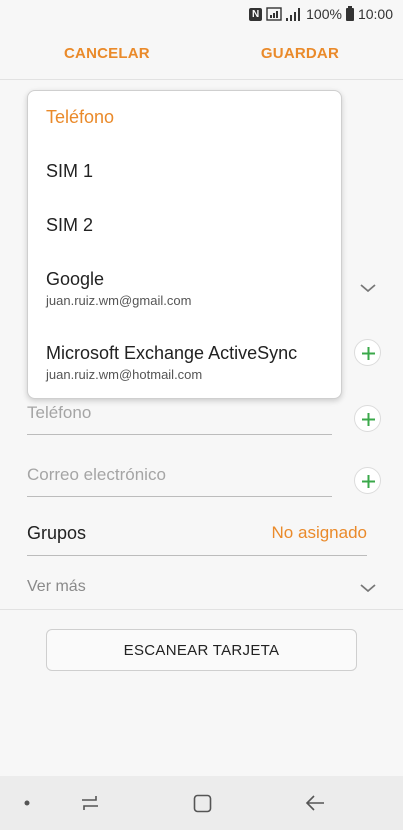  What do you see at coordinates (75, 279) in the screenshot?
I see `dropdown-item-title: Google` at bounding box center [75, 279].